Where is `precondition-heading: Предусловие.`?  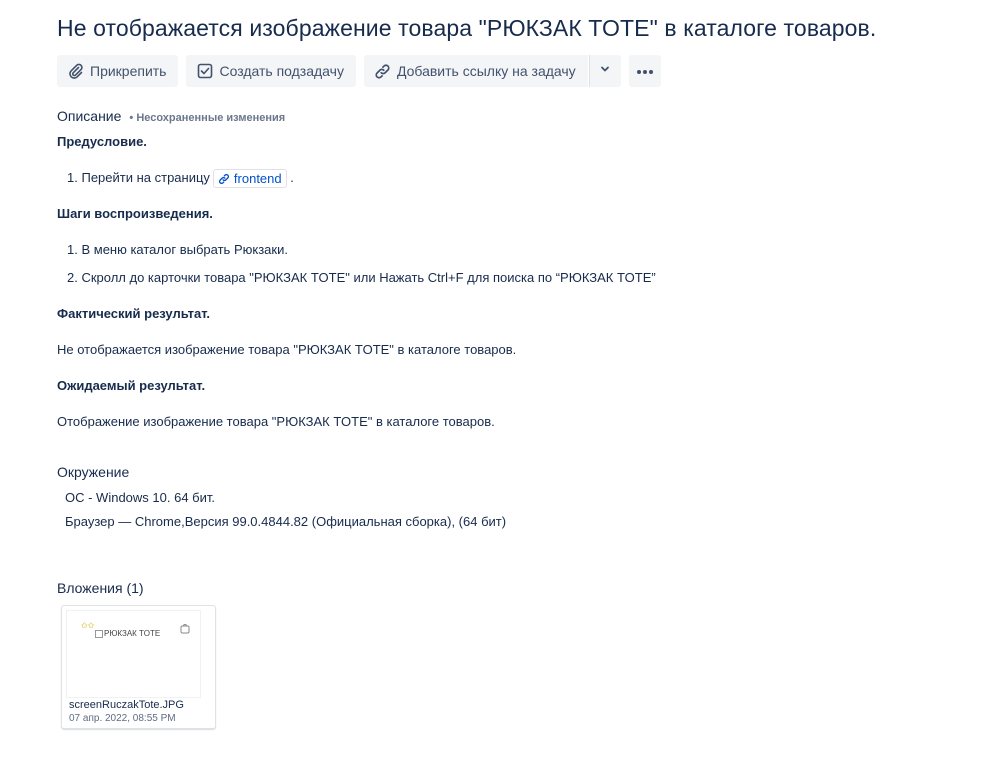
precondition-heading: Предусловие. is located at coordinates (102, 141).